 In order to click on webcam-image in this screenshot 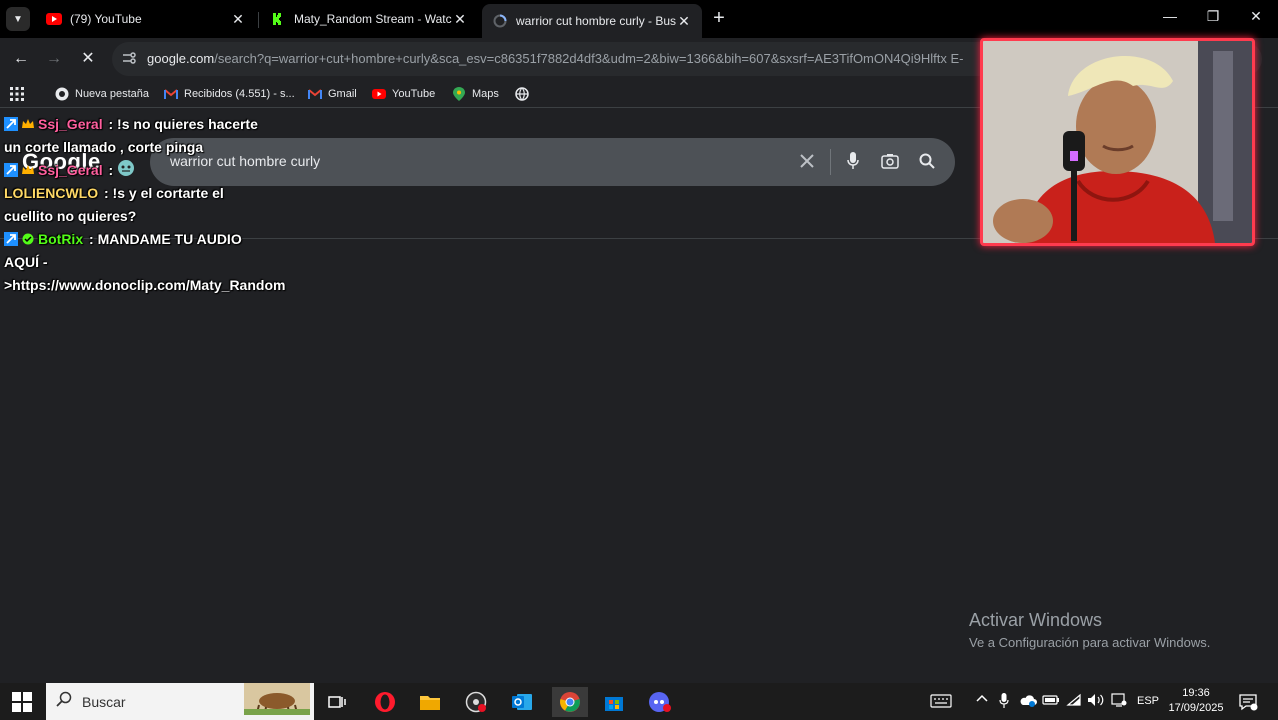, I will do `click(1117, 142)`.